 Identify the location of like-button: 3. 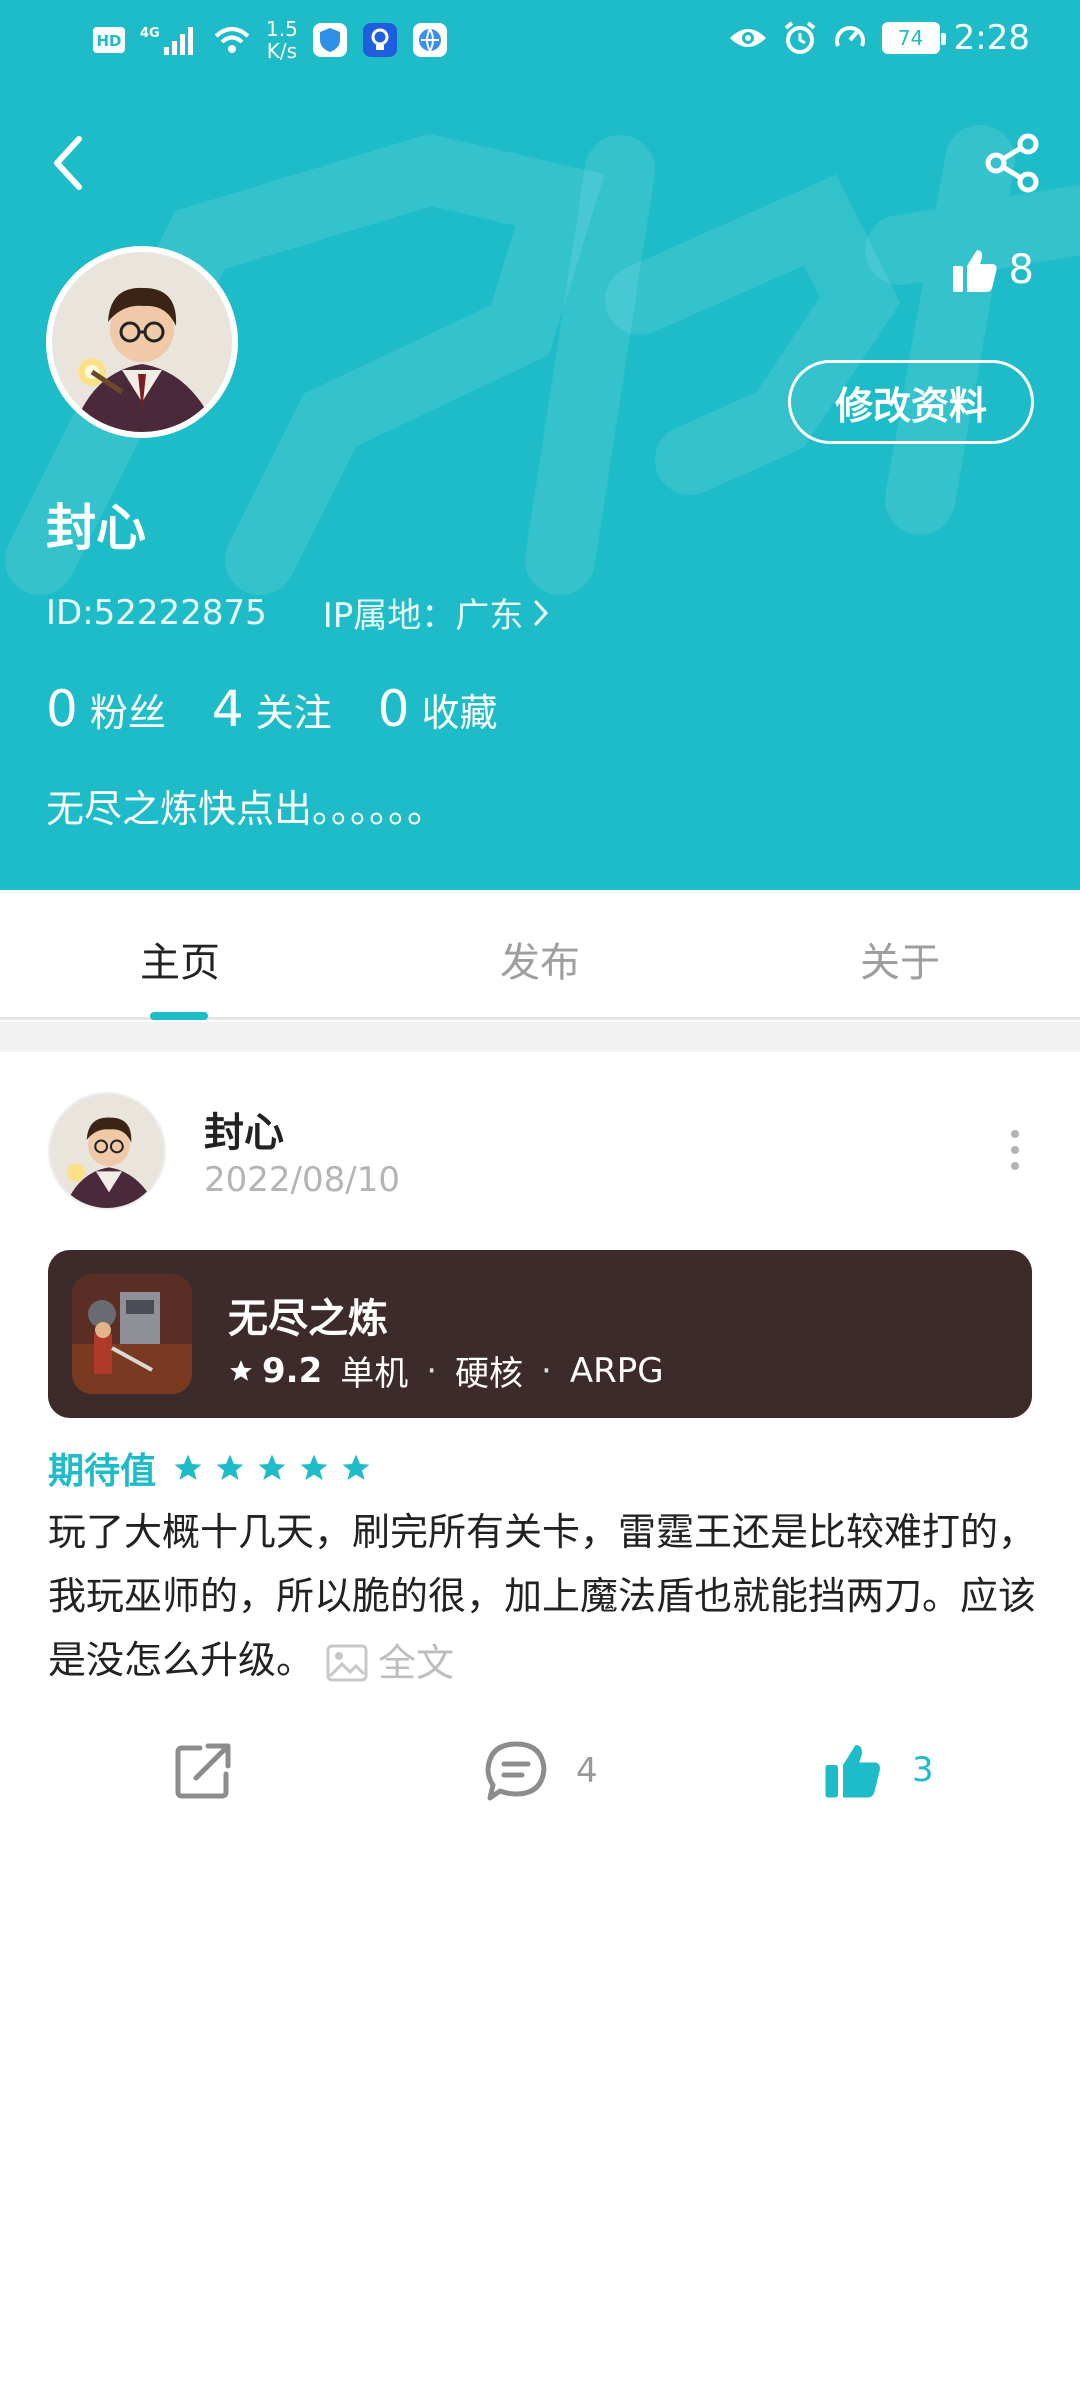
(878, 1770).